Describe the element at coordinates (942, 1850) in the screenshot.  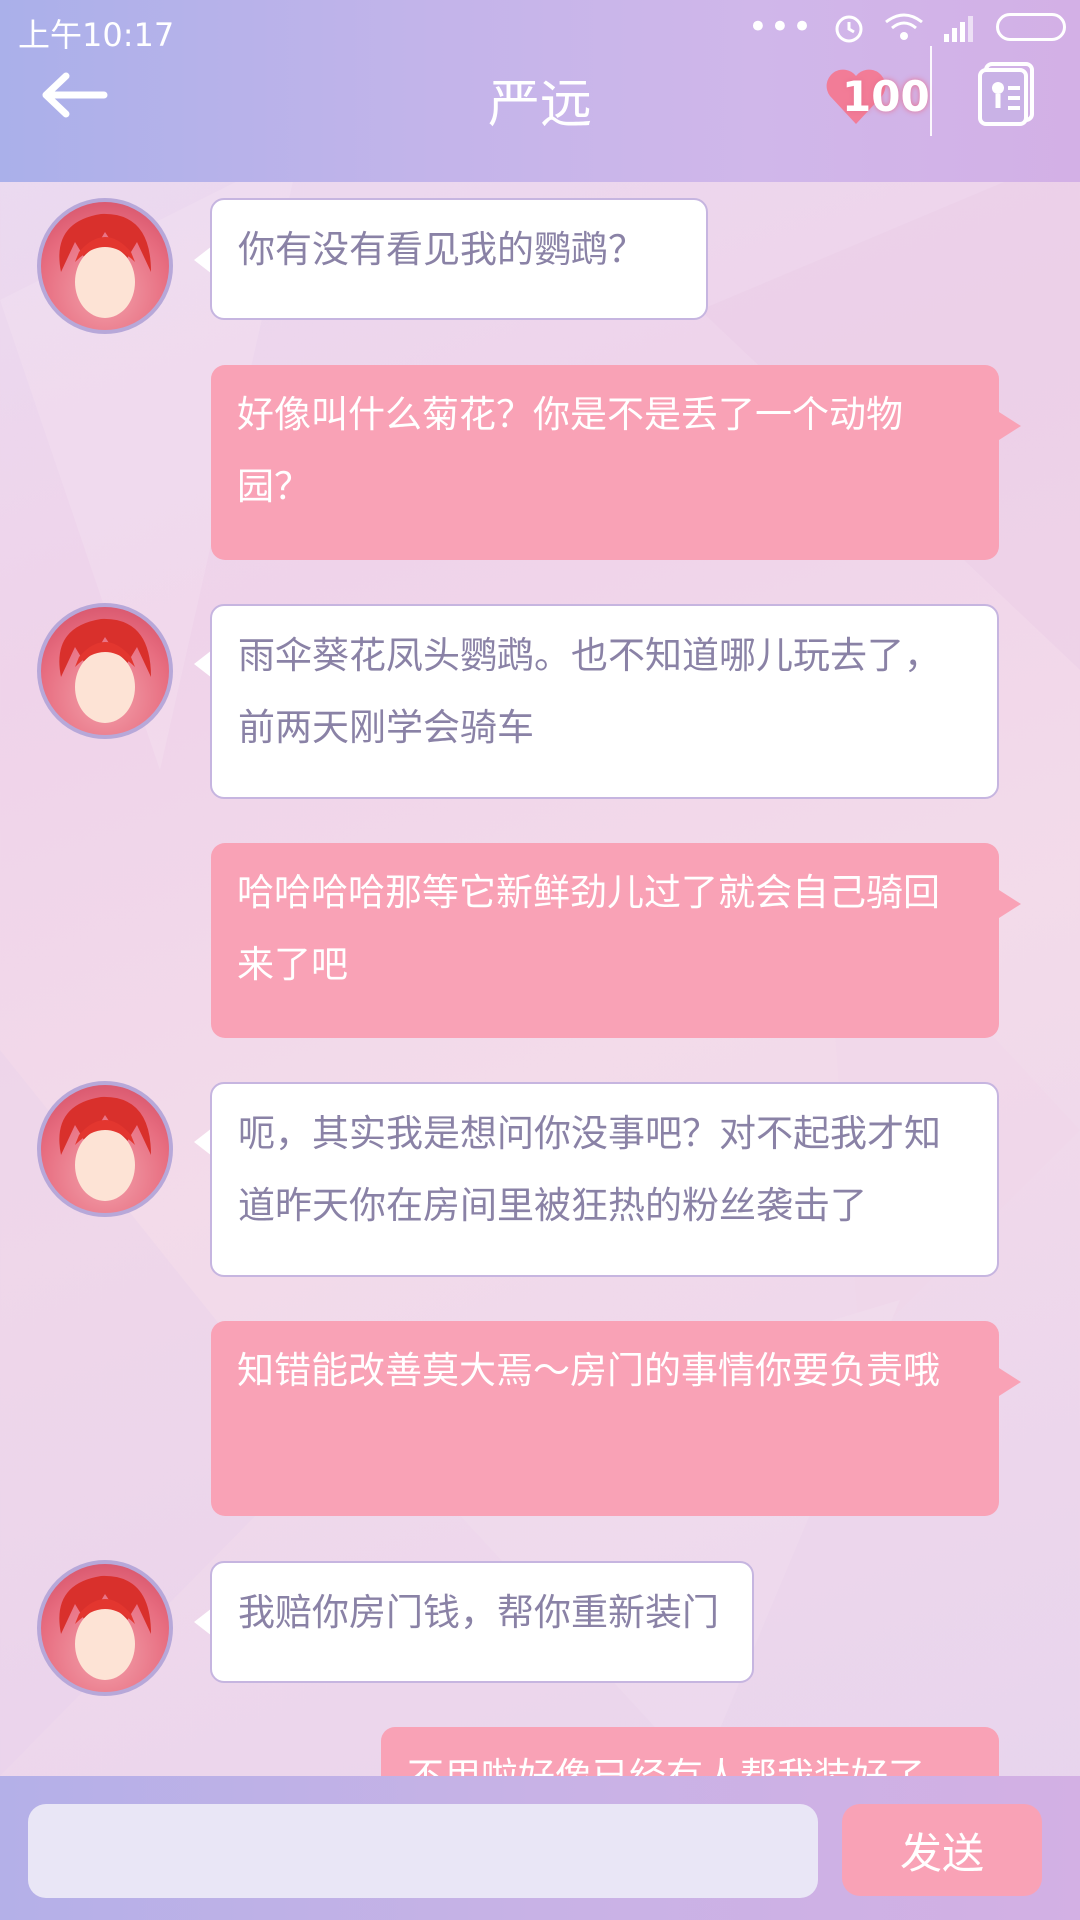
I see `send-button: 发送` at that location.